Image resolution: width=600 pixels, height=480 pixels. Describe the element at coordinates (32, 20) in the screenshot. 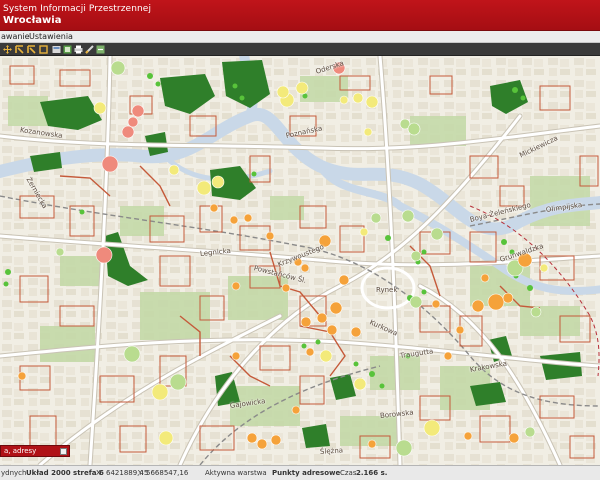

I see `header-city: Wrocławia` at that location.